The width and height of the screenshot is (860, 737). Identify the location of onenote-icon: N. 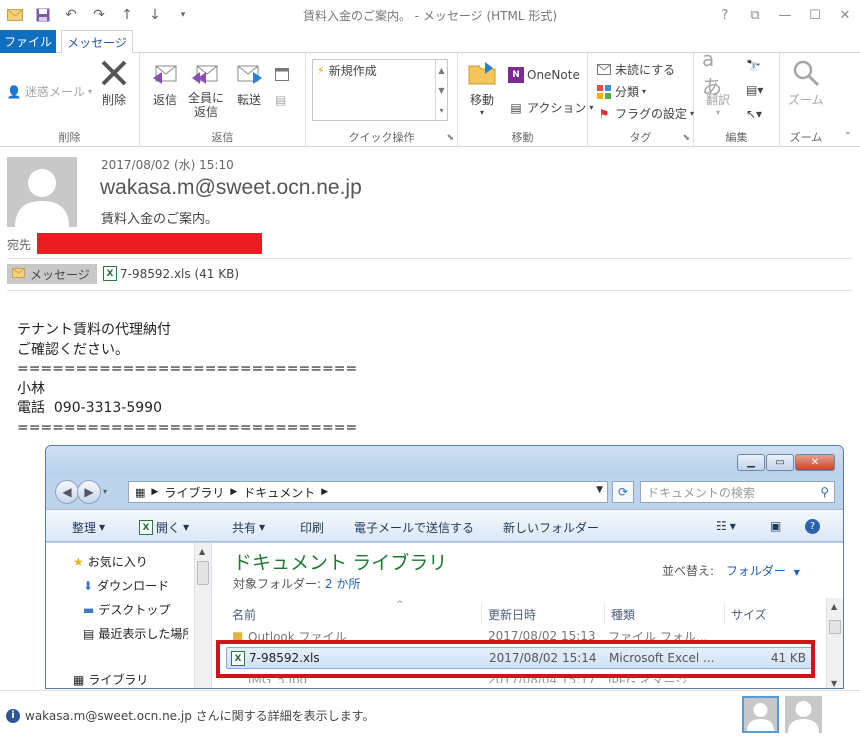
(516, 75).